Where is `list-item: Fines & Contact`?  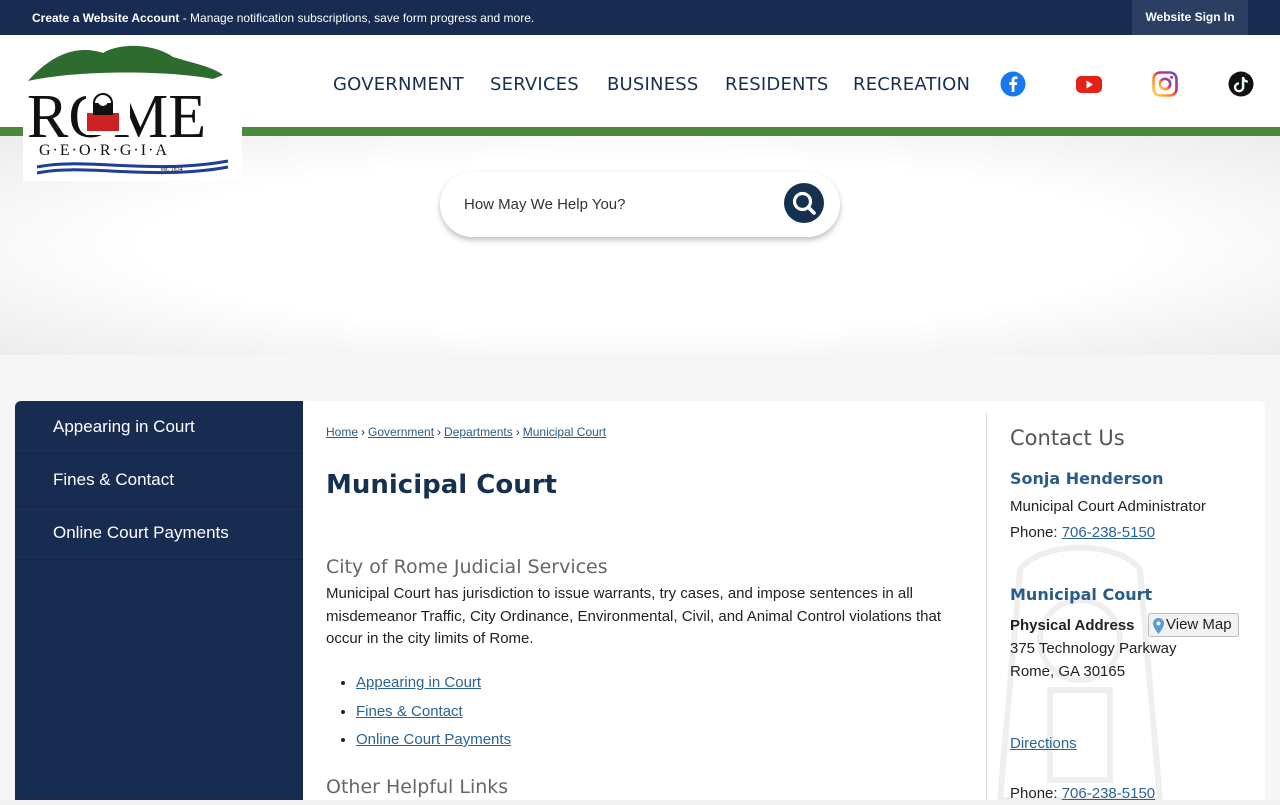
list-item: Fines & Contact is located at coordinates (433, 715).